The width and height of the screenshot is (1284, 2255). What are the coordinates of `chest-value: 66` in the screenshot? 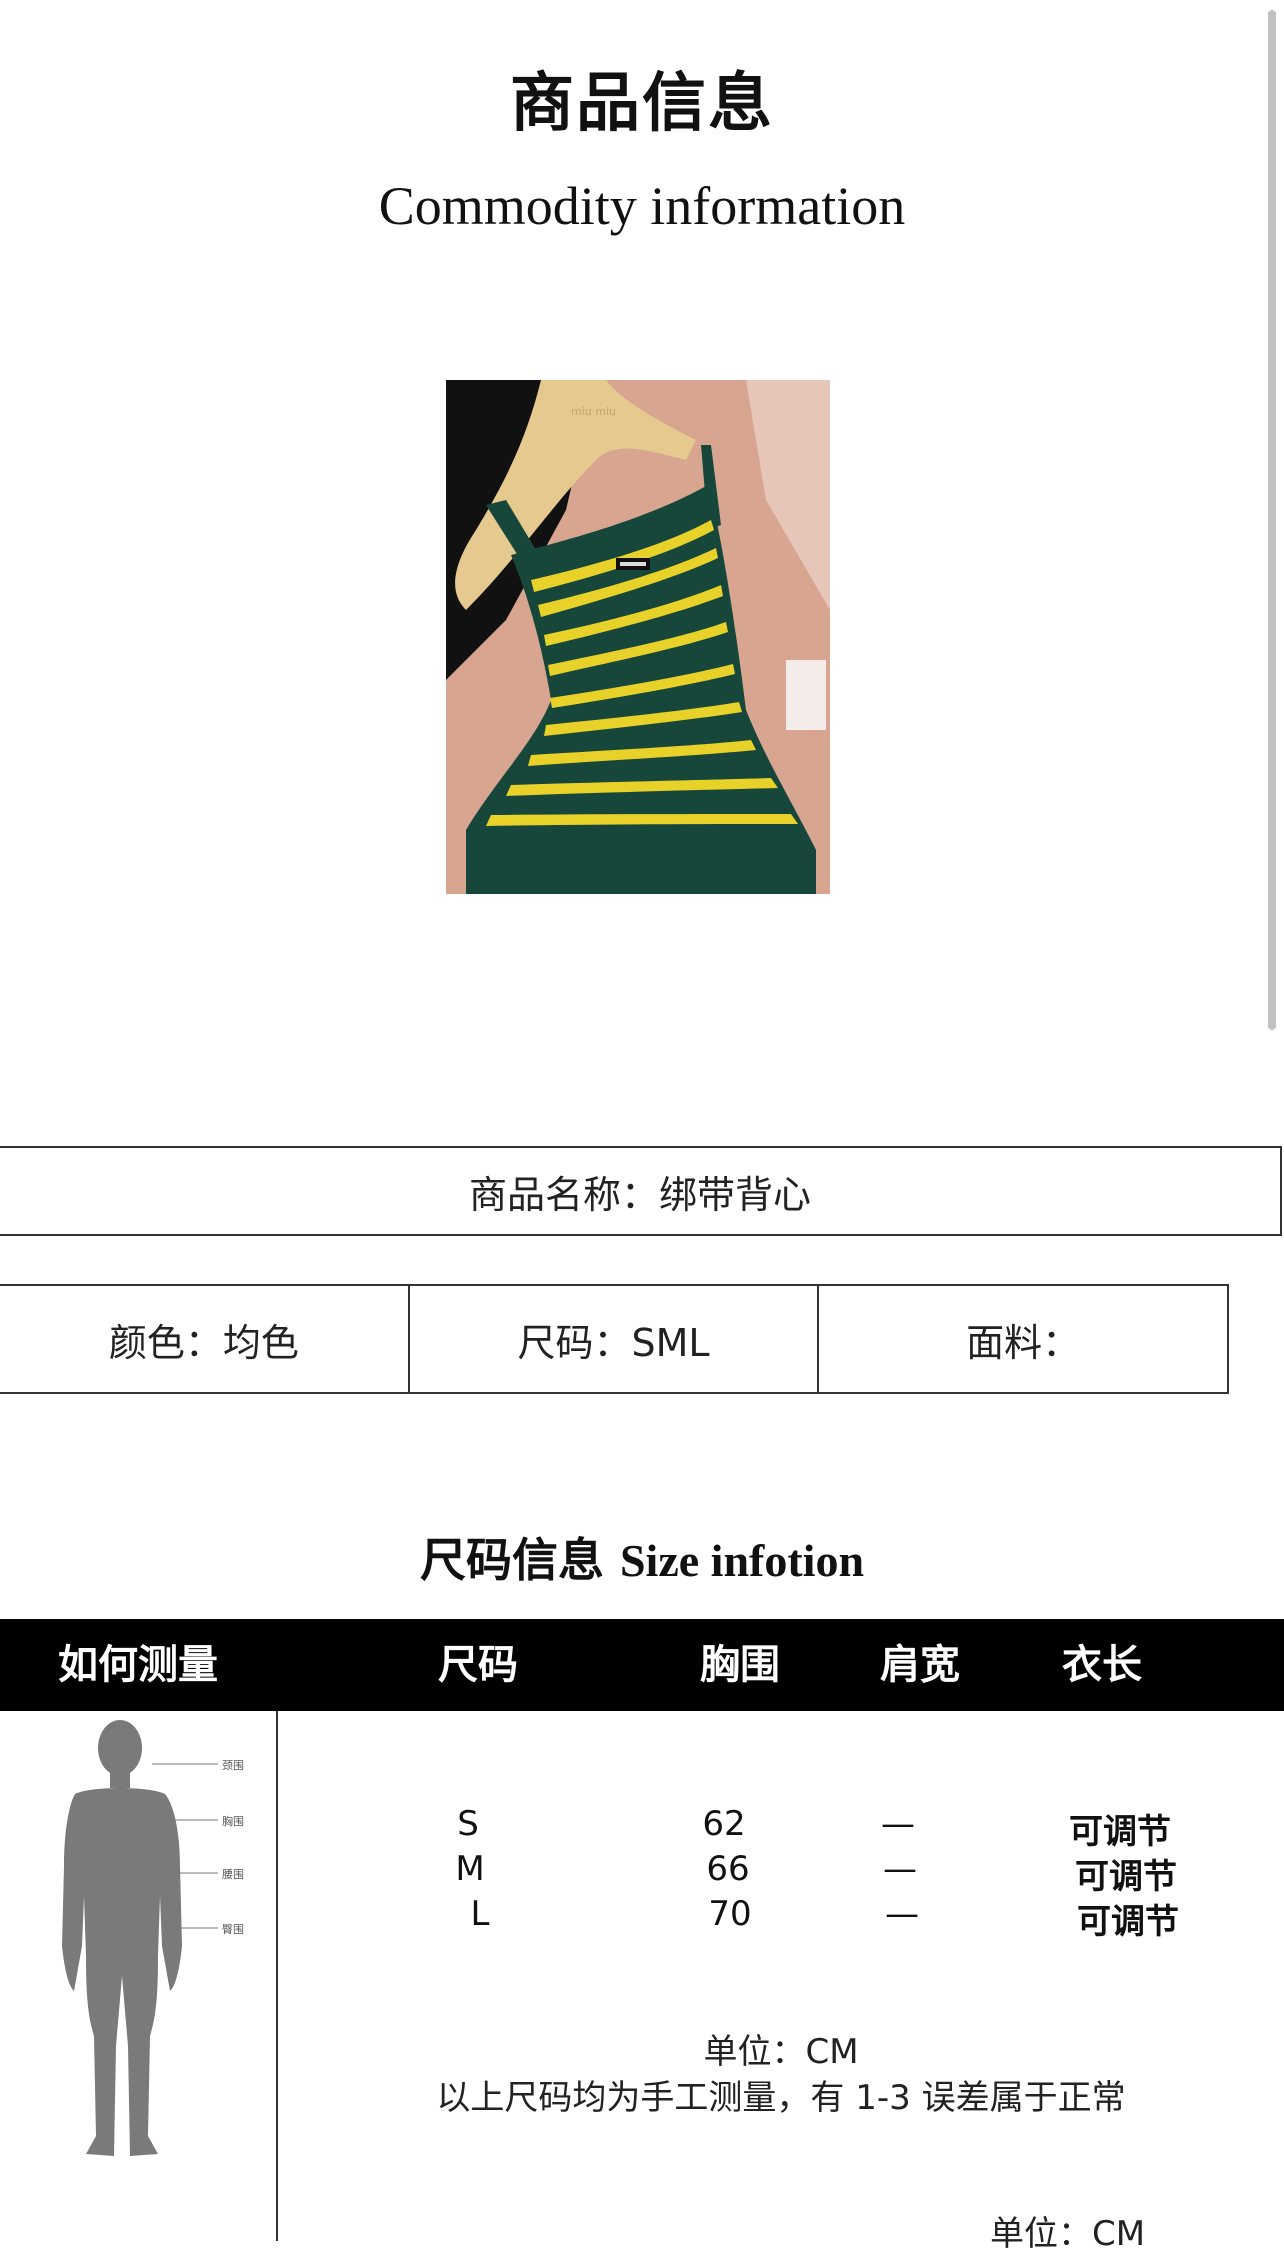 It's located at (728, 1869).